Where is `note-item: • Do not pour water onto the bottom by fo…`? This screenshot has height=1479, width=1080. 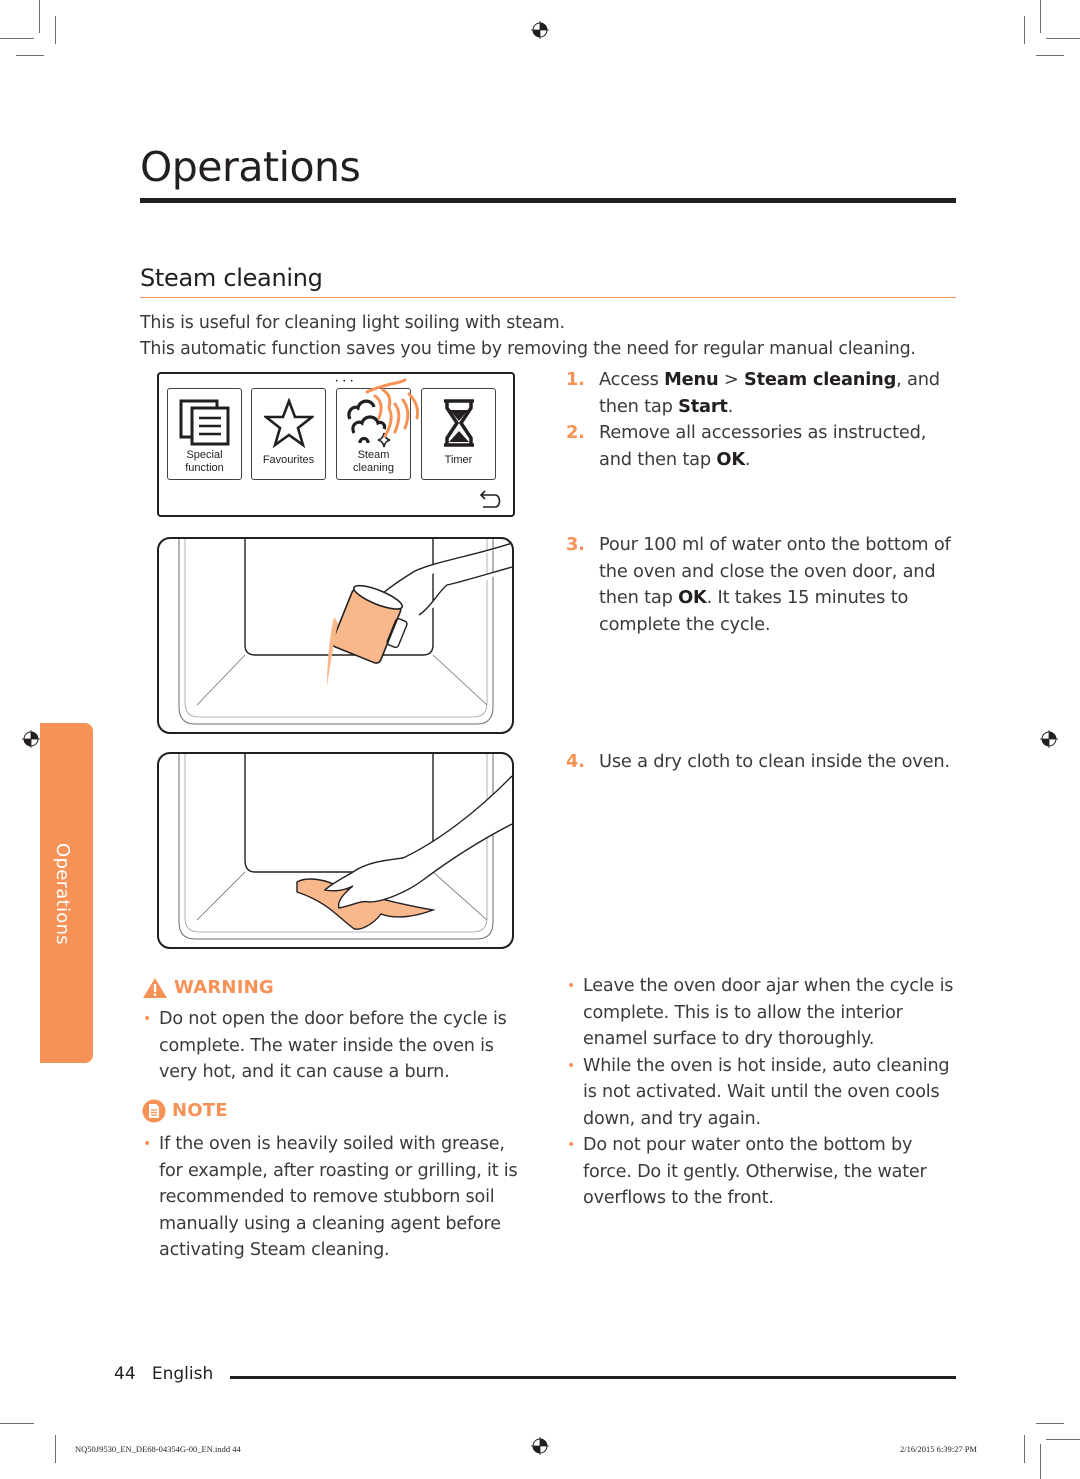 note-item: • Do not pour water onto the bottom by fo… is located at coordinates (747, 1171).